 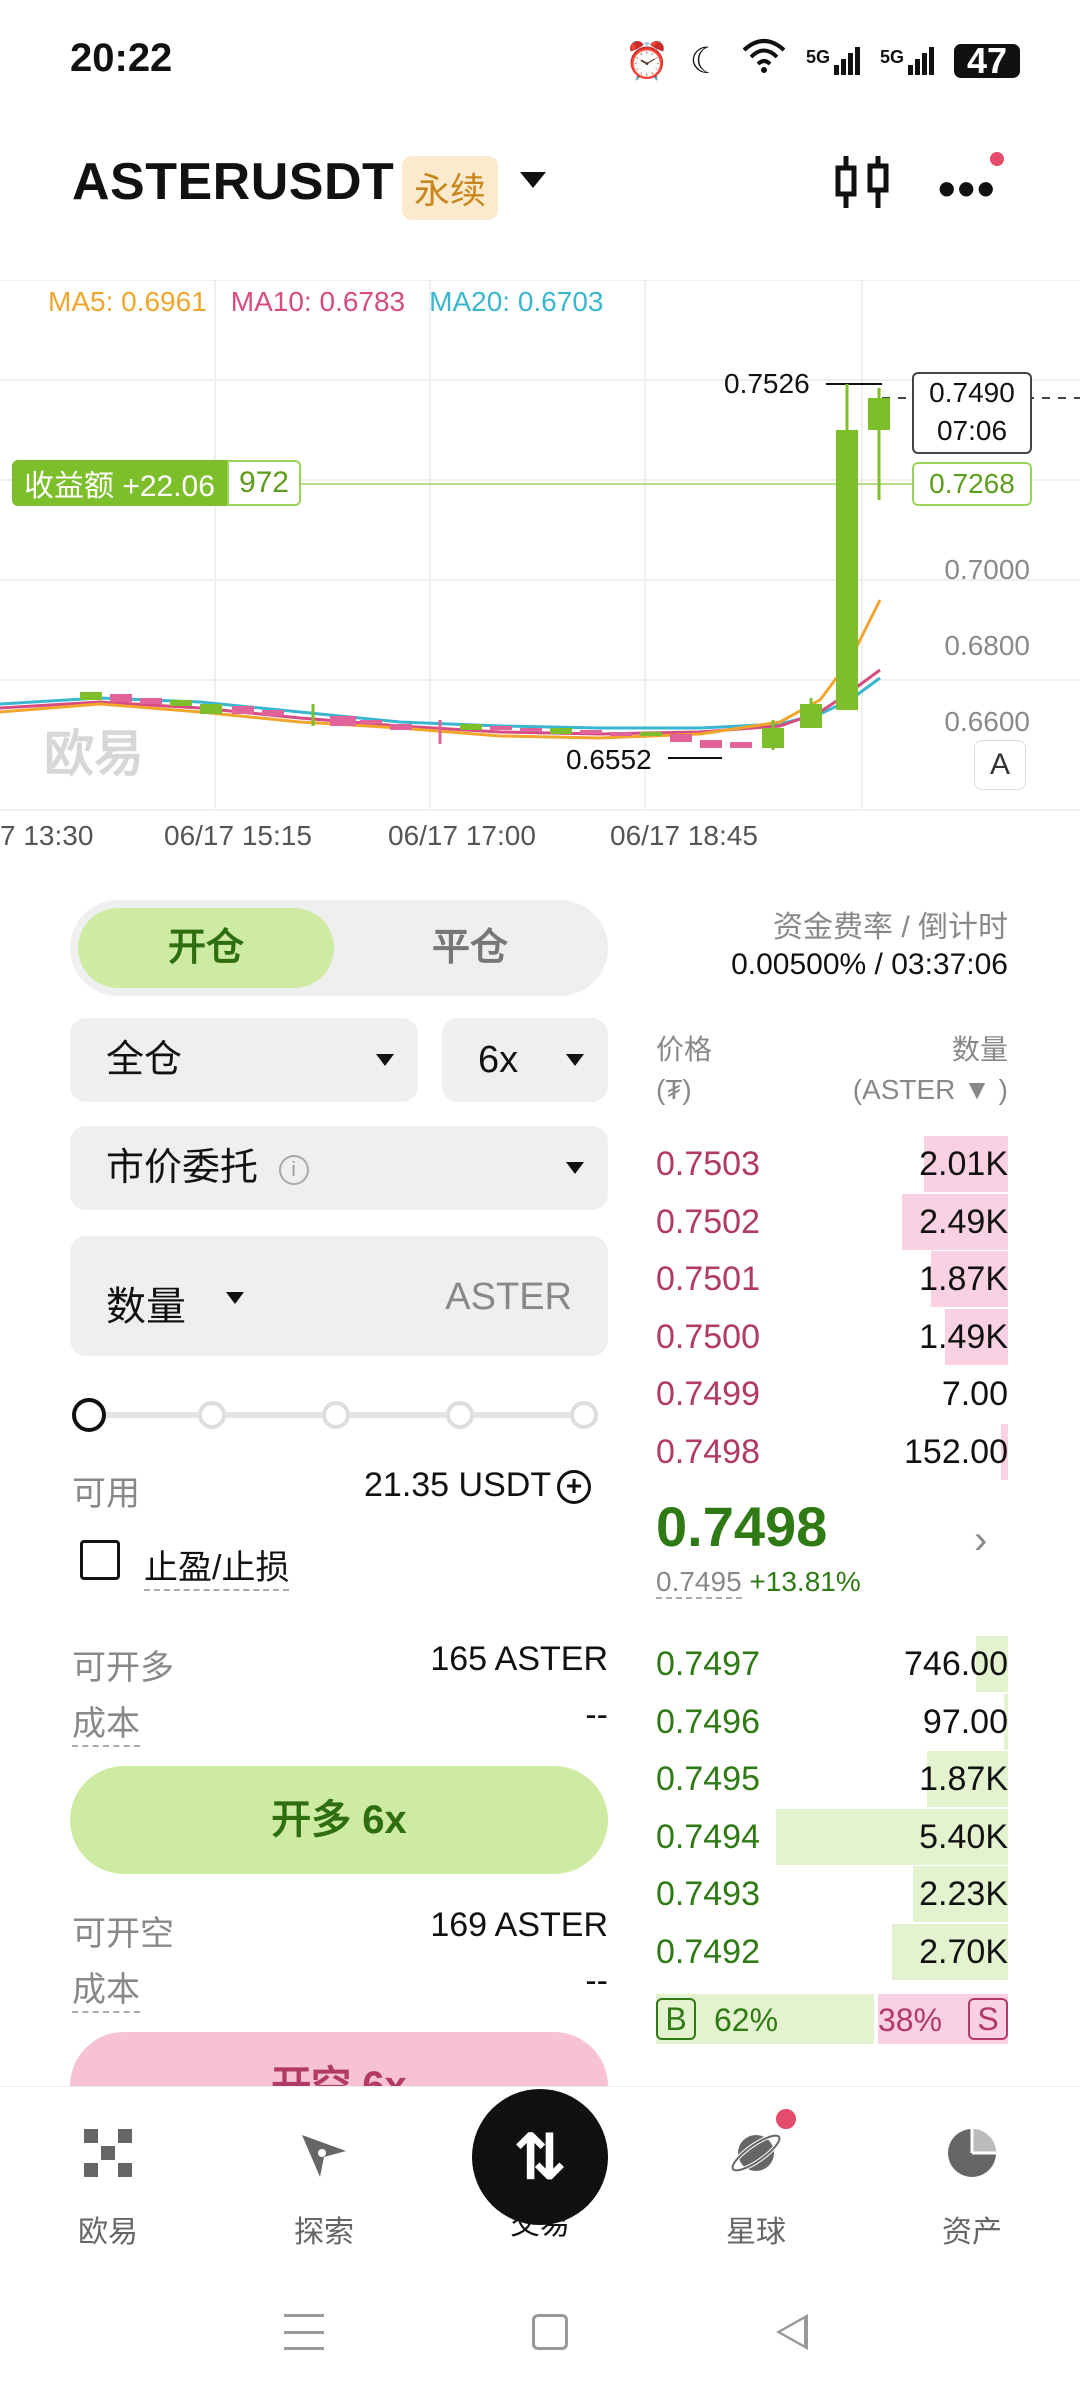 I want to click on wifi-icon, so click(x=764, y=60).